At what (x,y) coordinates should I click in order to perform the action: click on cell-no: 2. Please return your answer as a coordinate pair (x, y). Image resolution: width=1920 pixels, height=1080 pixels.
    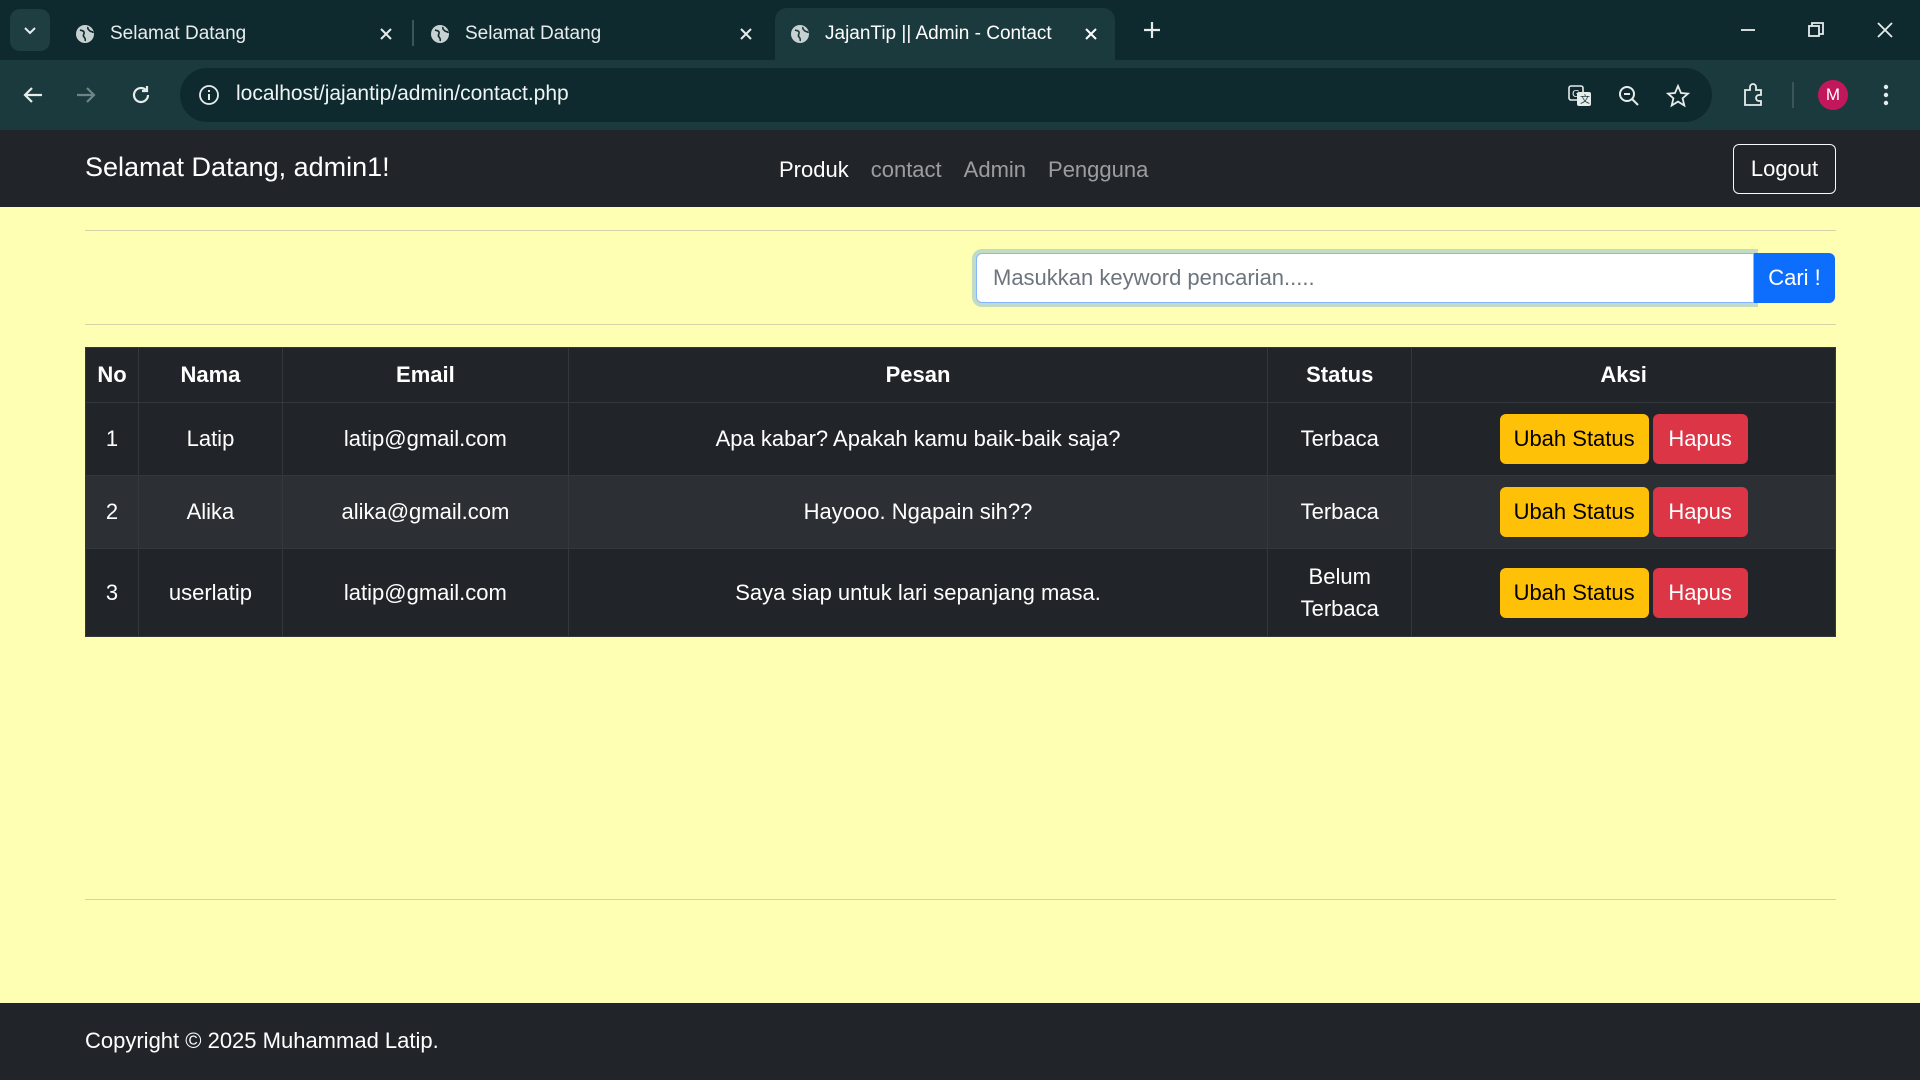
    Looking at the image, I should click on (112, 512).